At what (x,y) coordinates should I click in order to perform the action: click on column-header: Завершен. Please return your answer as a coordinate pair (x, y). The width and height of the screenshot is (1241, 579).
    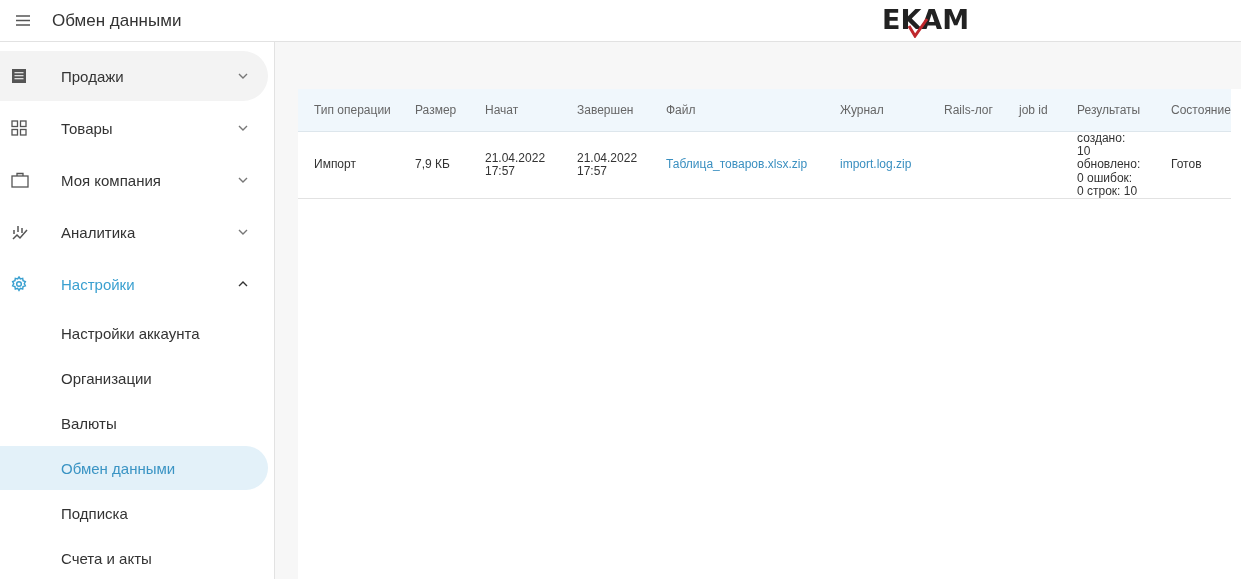
    Looking at the image, I should click on (605, 110).